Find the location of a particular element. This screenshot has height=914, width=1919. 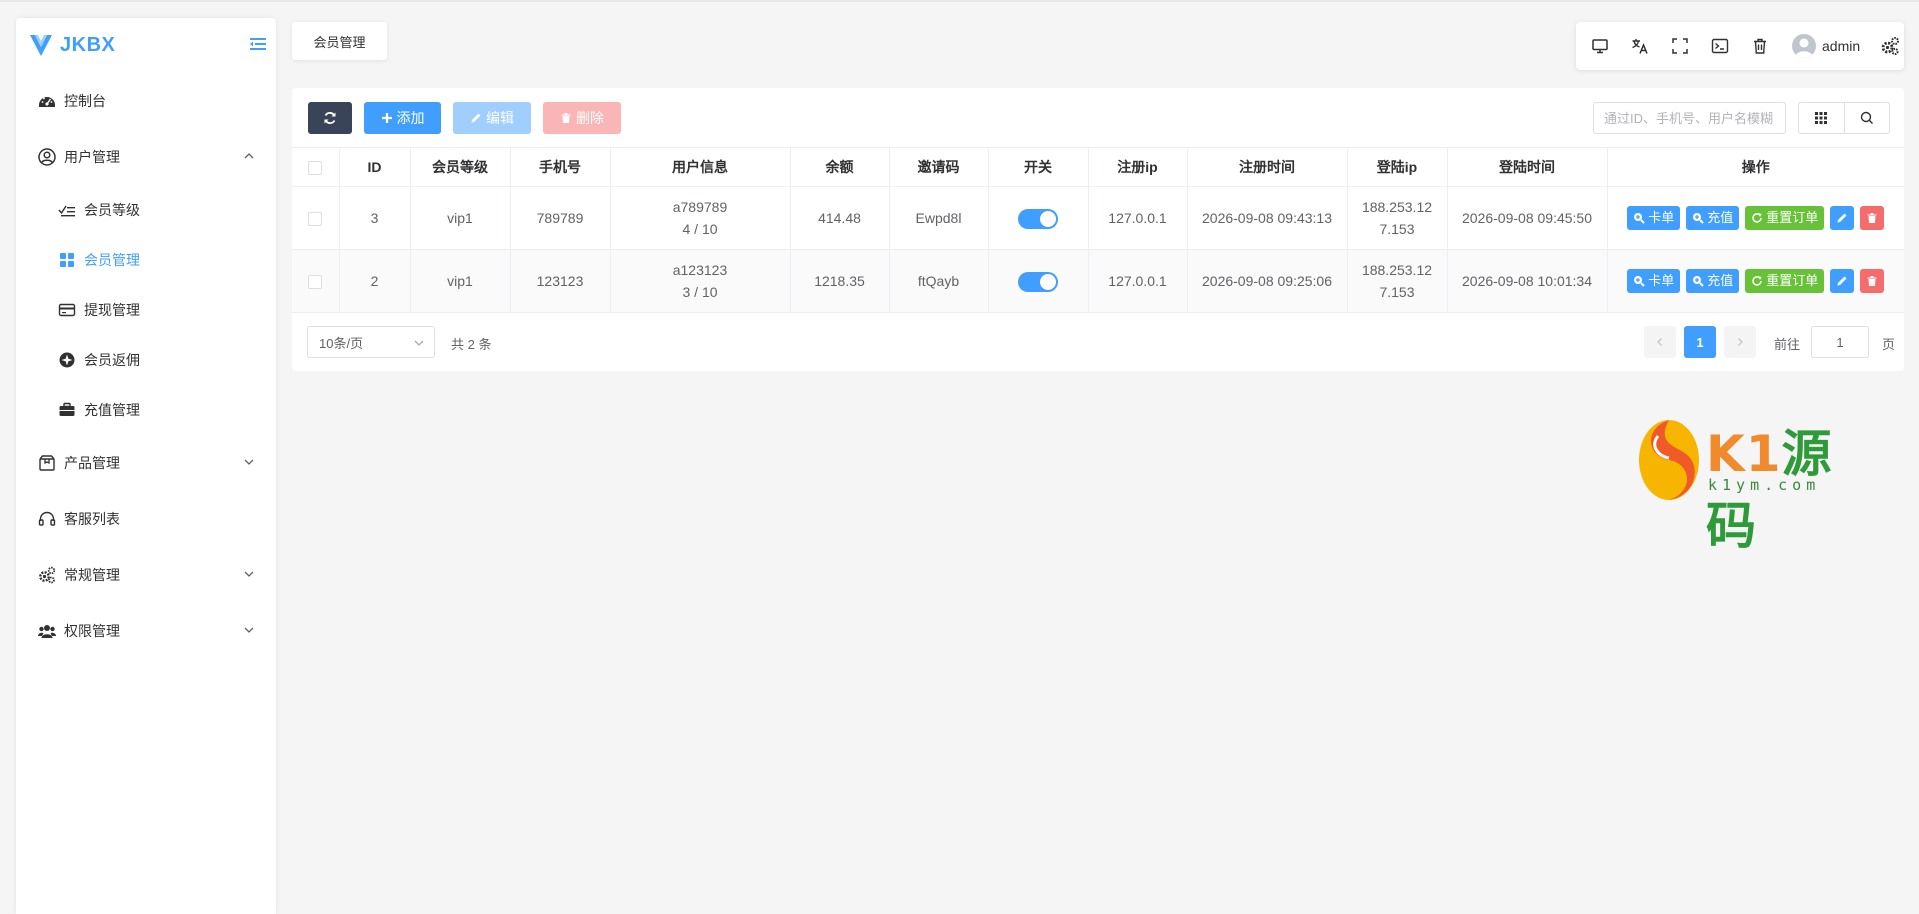

refresh-icon is located at coordinates (1757, 218).